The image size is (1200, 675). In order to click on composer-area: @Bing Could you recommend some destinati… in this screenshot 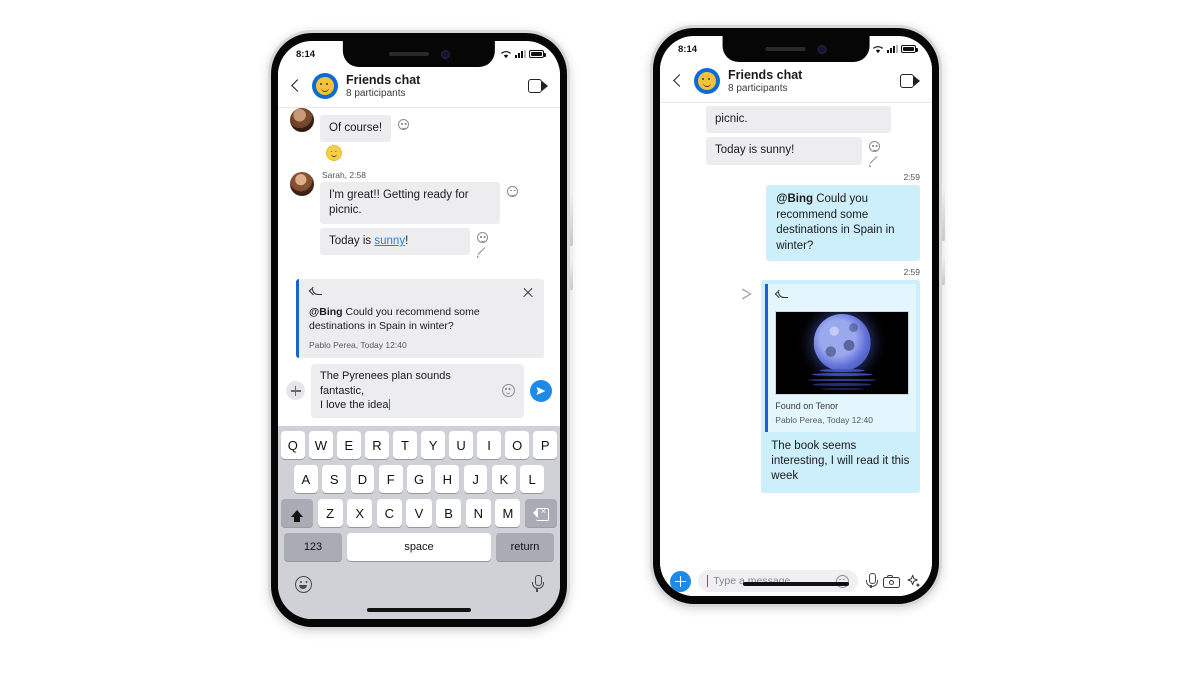, I will do `click(419, 448)`.